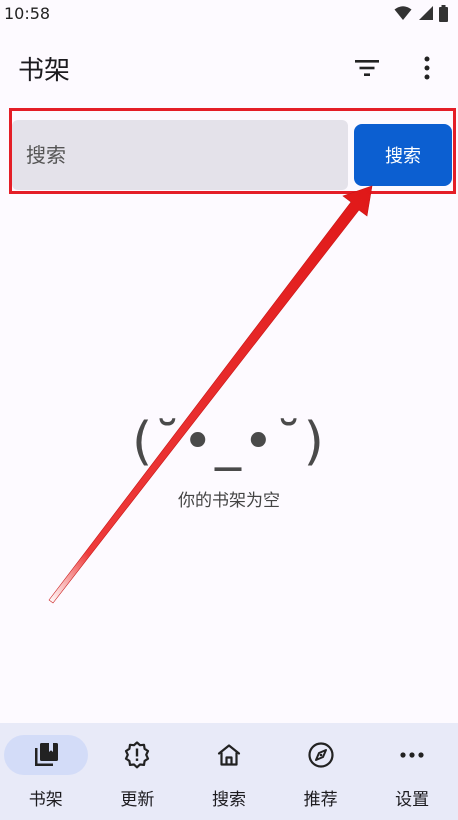  Describe the element at coordinates (228, 800) in the screenshot. I see `nav-label-search: 搜索` at that location.